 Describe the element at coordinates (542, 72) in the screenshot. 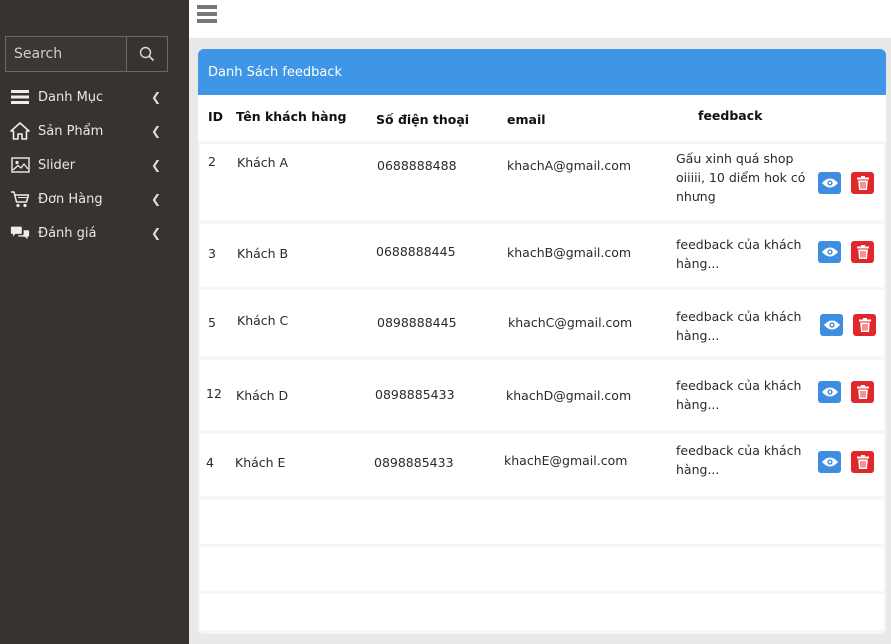

I see `panel-title: Danh Sách feedback` at that location.